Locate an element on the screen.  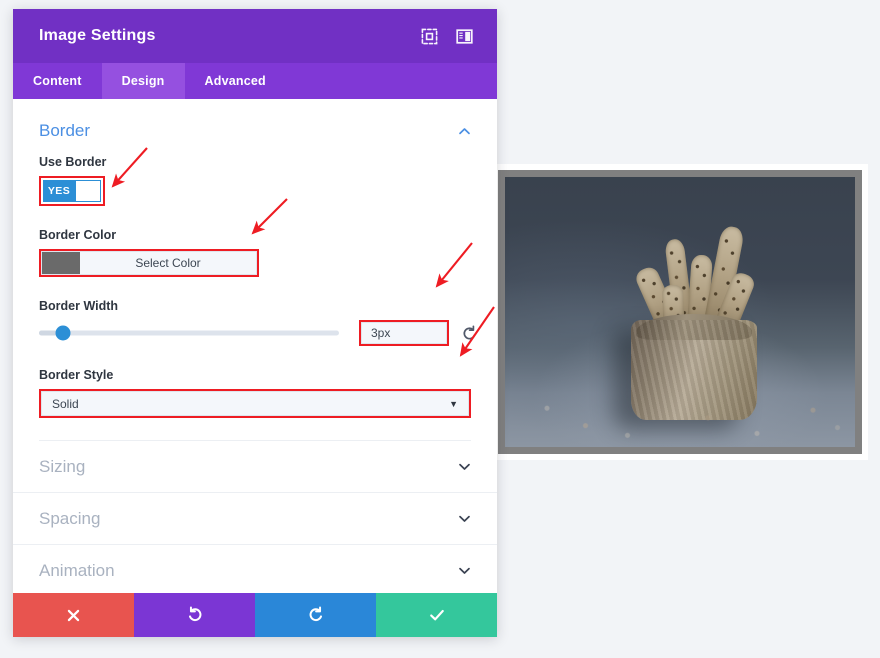
cancel-button is located at coordinates (73, 615).